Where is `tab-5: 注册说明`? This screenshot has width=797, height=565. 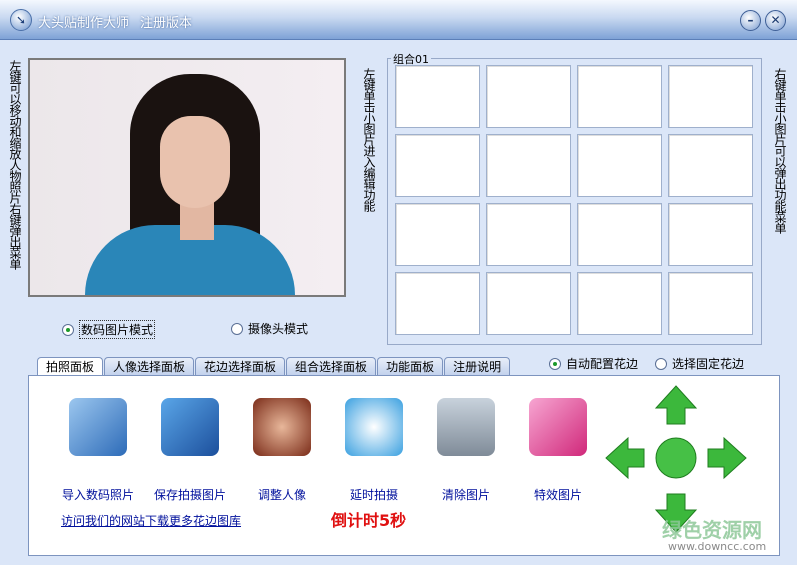 tab-5: 注册说明 is located at coordinates (477, 366).